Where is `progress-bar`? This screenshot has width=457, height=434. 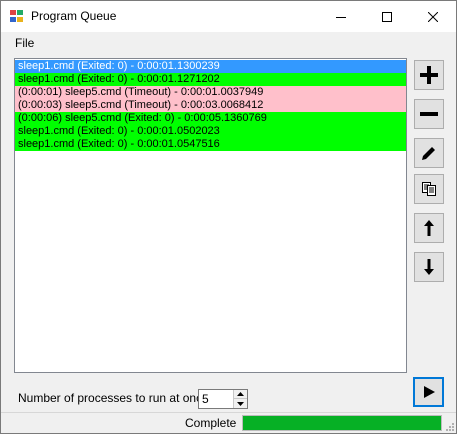
progress-bar is located at coordinates (342, 423).